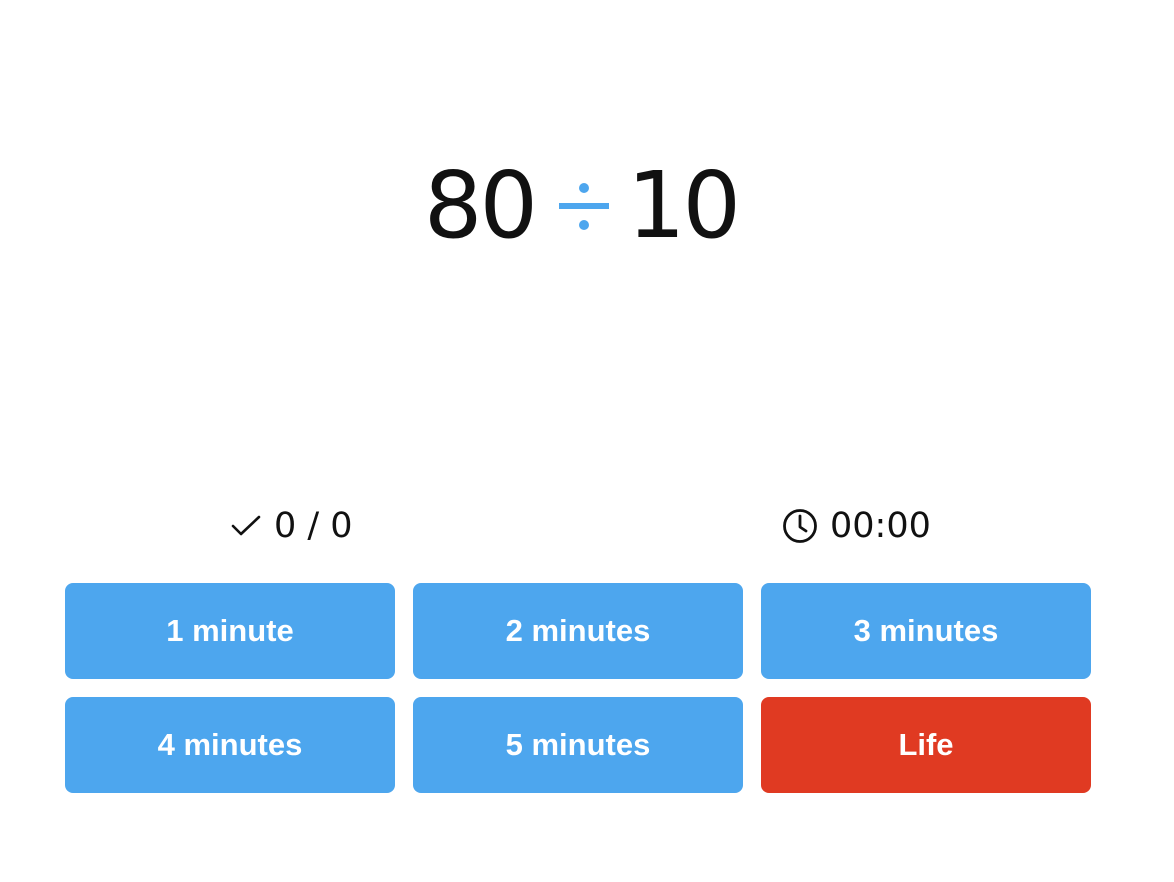 The image size is (1174, 882). I want to click on score-display: 0 / 0, so click(291, 526).